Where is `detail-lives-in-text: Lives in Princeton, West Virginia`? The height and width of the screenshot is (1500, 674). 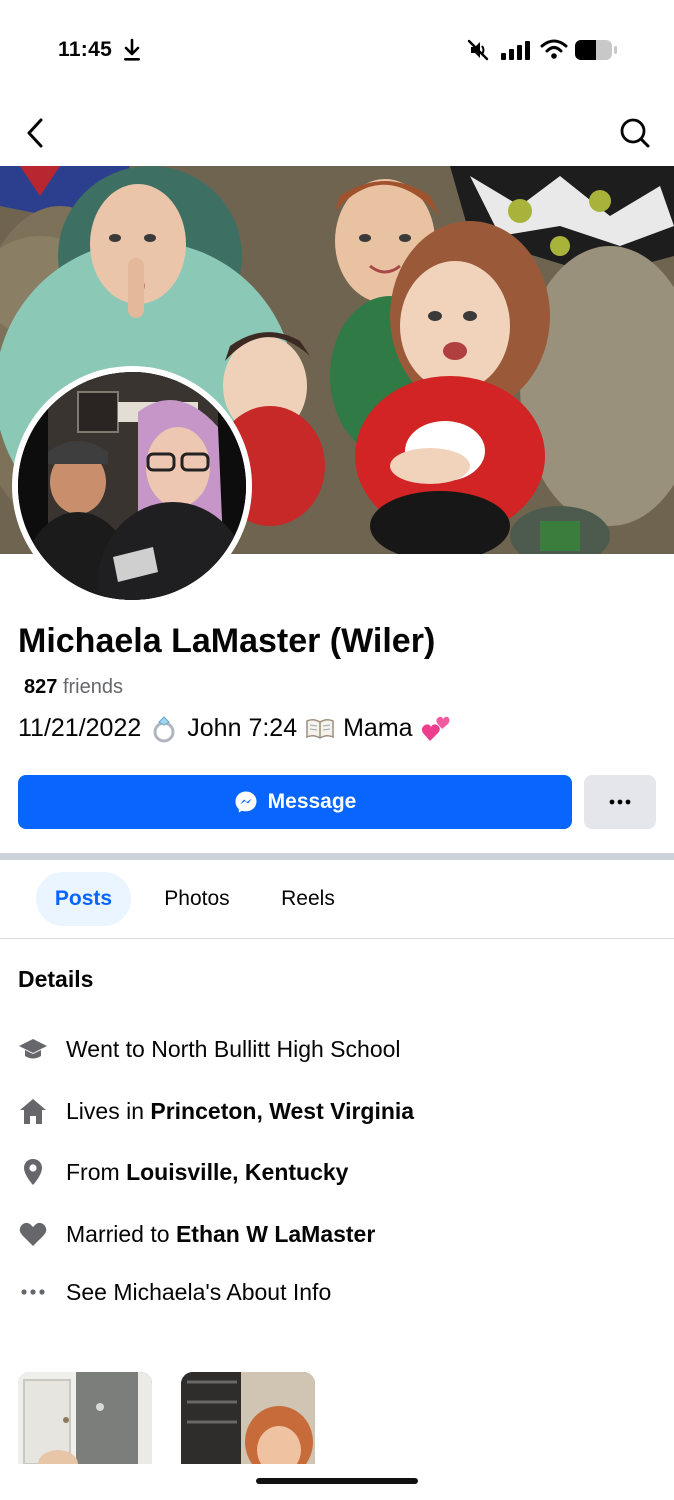 detail-lives-in-text: Lives in Princeton, West Virginia is located at coordinates (240, 1110).